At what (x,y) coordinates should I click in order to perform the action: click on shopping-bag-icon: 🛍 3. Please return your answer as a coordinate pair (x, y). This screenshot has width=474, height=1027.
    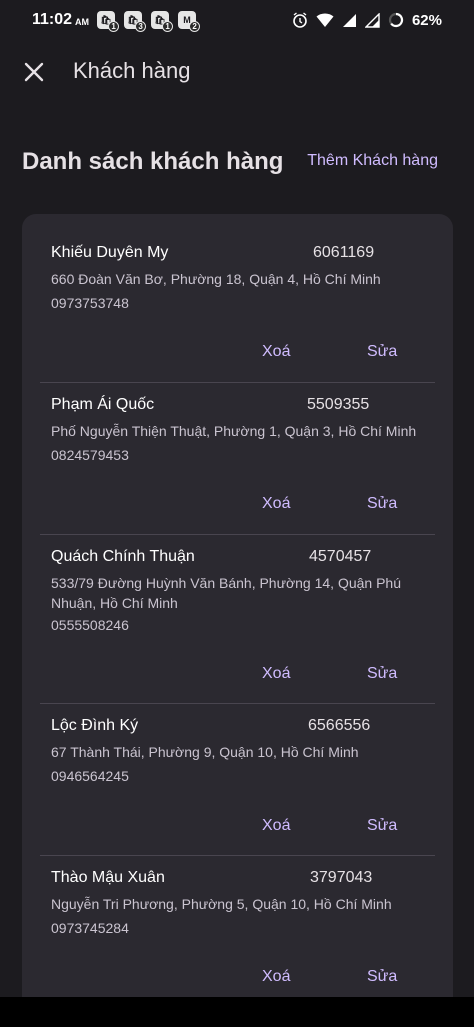
    Looking at the image, I should click on (135, 21).